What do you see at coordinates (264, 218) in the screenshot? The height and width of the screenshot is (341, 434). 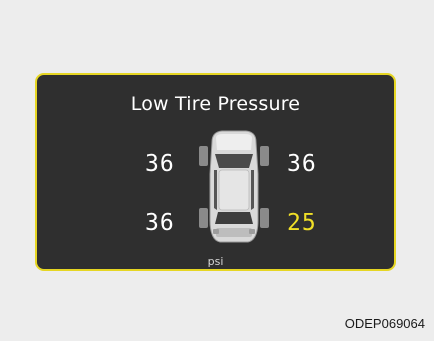 I see `rear-right-wheel-icon` at bounding box center [264, 218].